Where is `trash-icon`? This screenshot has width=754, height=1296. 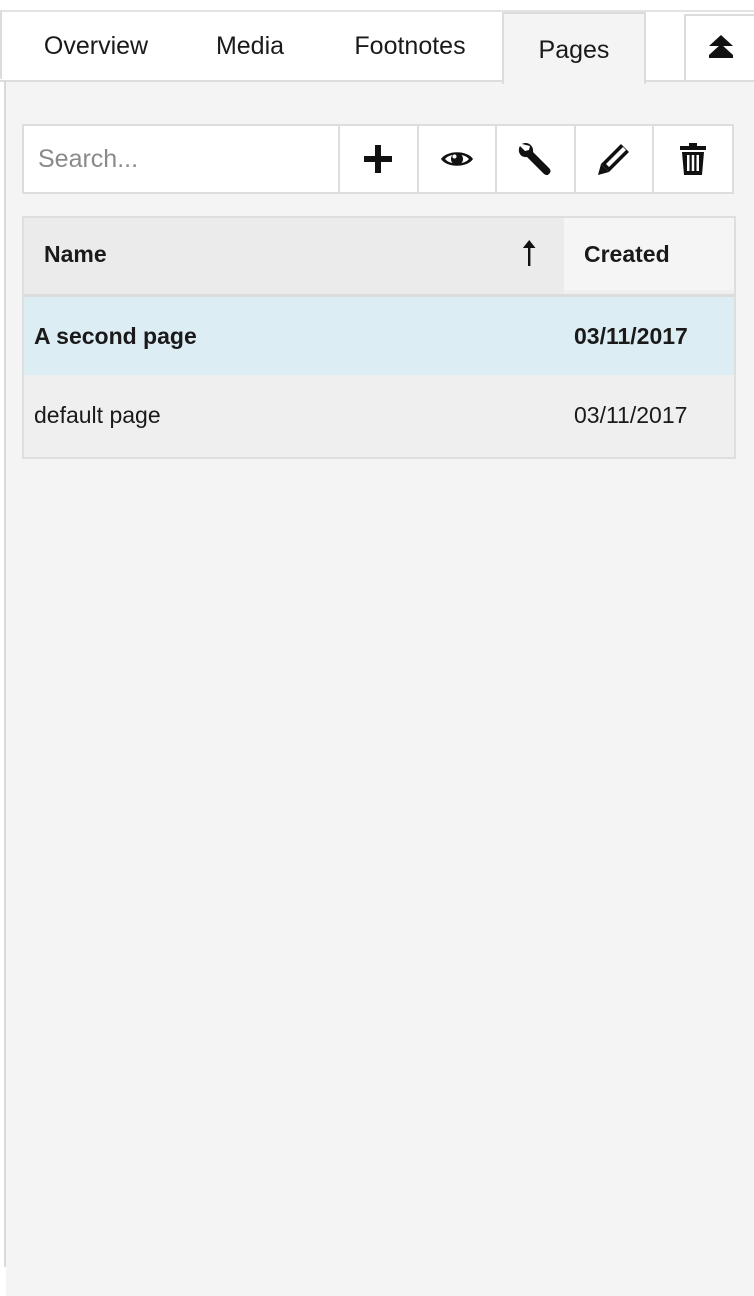 trash-icon is located at coordinates (693, 159).